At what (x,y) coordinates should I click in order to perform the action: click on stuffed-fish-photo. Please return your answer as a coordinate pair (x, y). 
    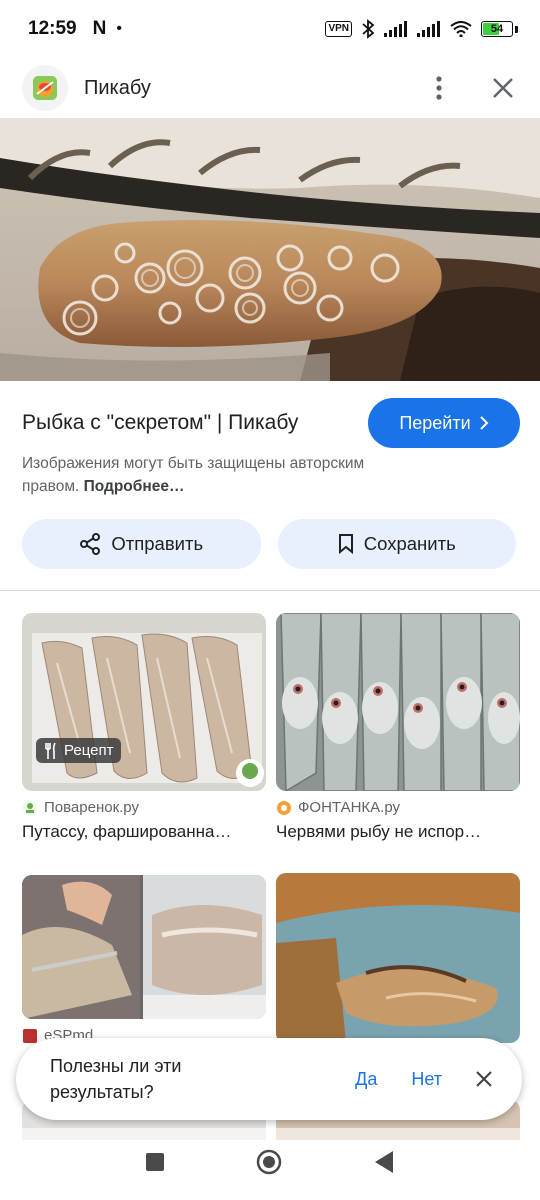
    Looking at the image, I should click on (144, 702).